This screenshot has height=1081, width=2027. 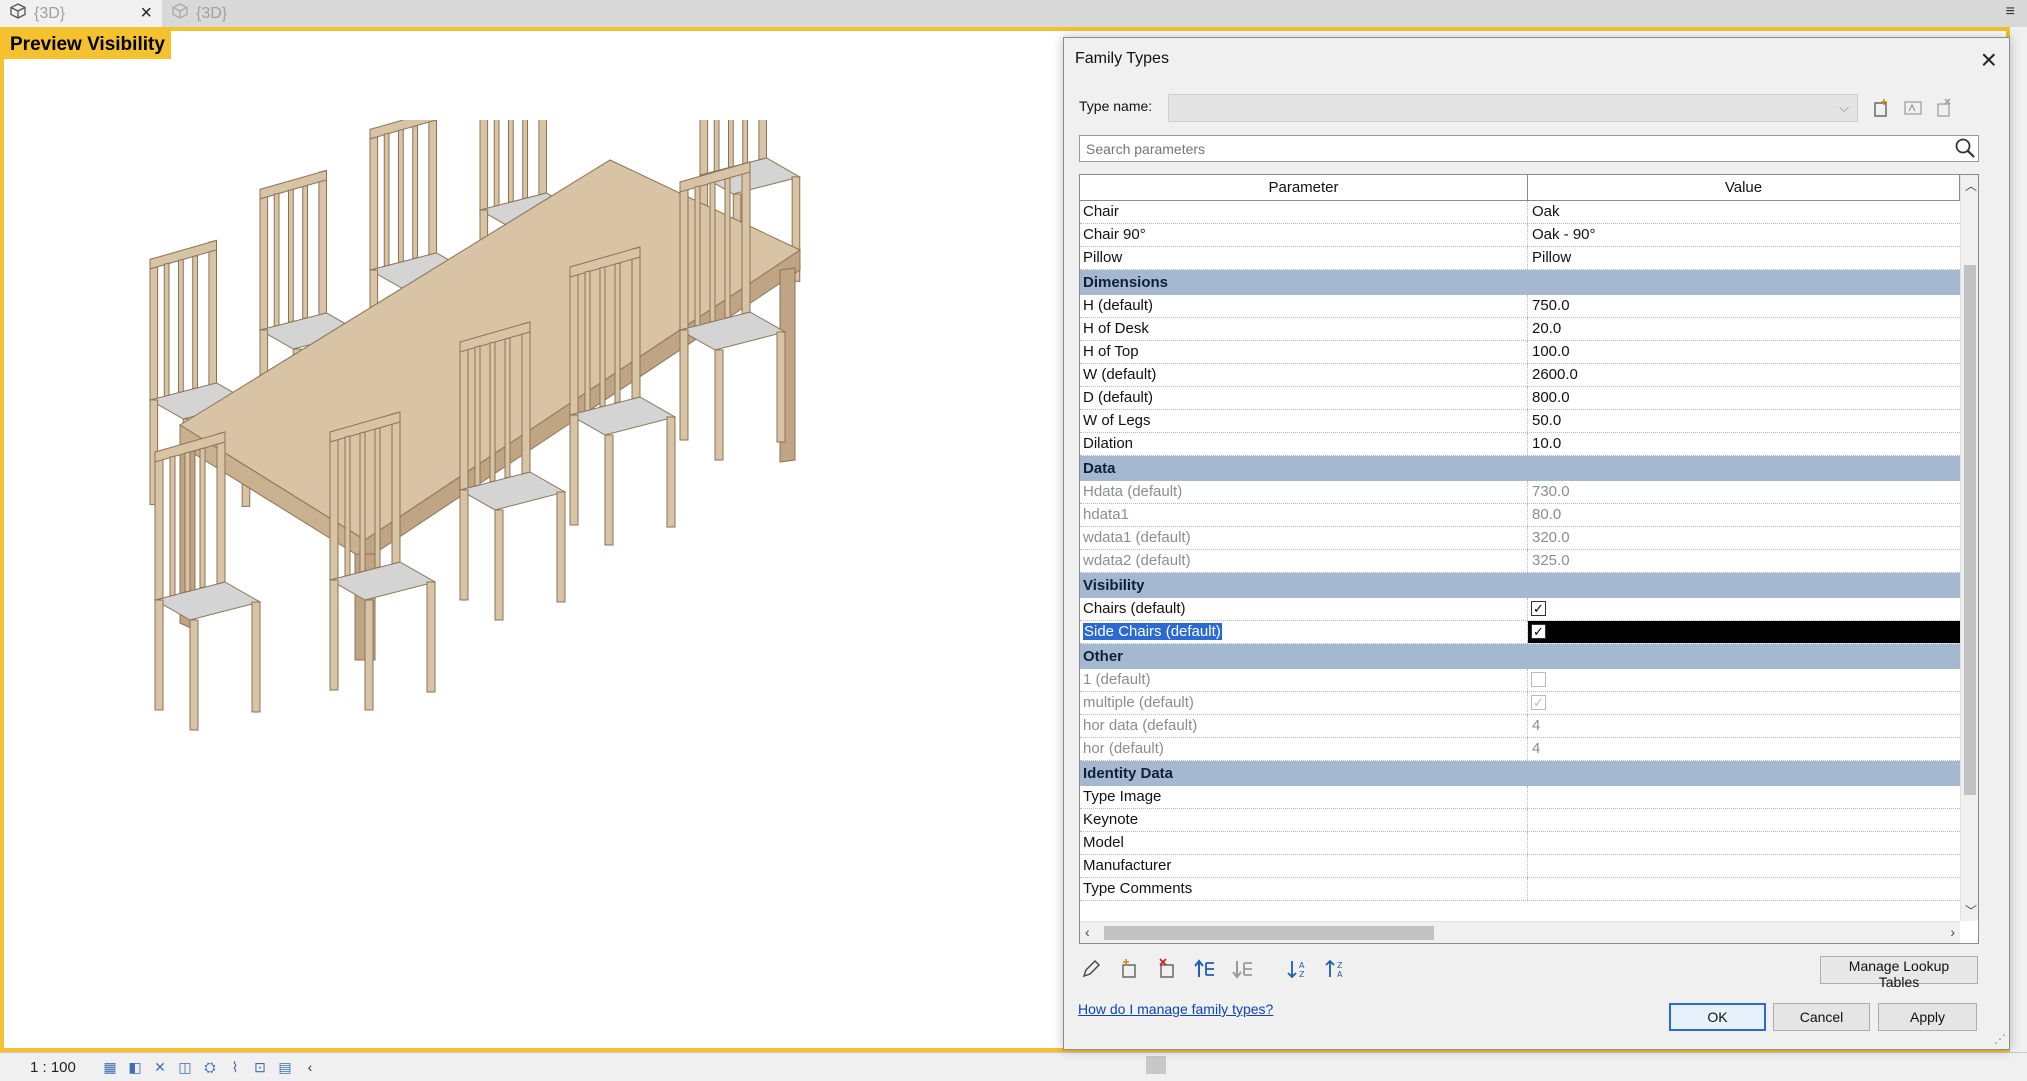 What do you see at coordinates (1520, 398) in the screenshot?
I see `parameter-row: D (default) 800.0` at bounding box center [1520, 398].